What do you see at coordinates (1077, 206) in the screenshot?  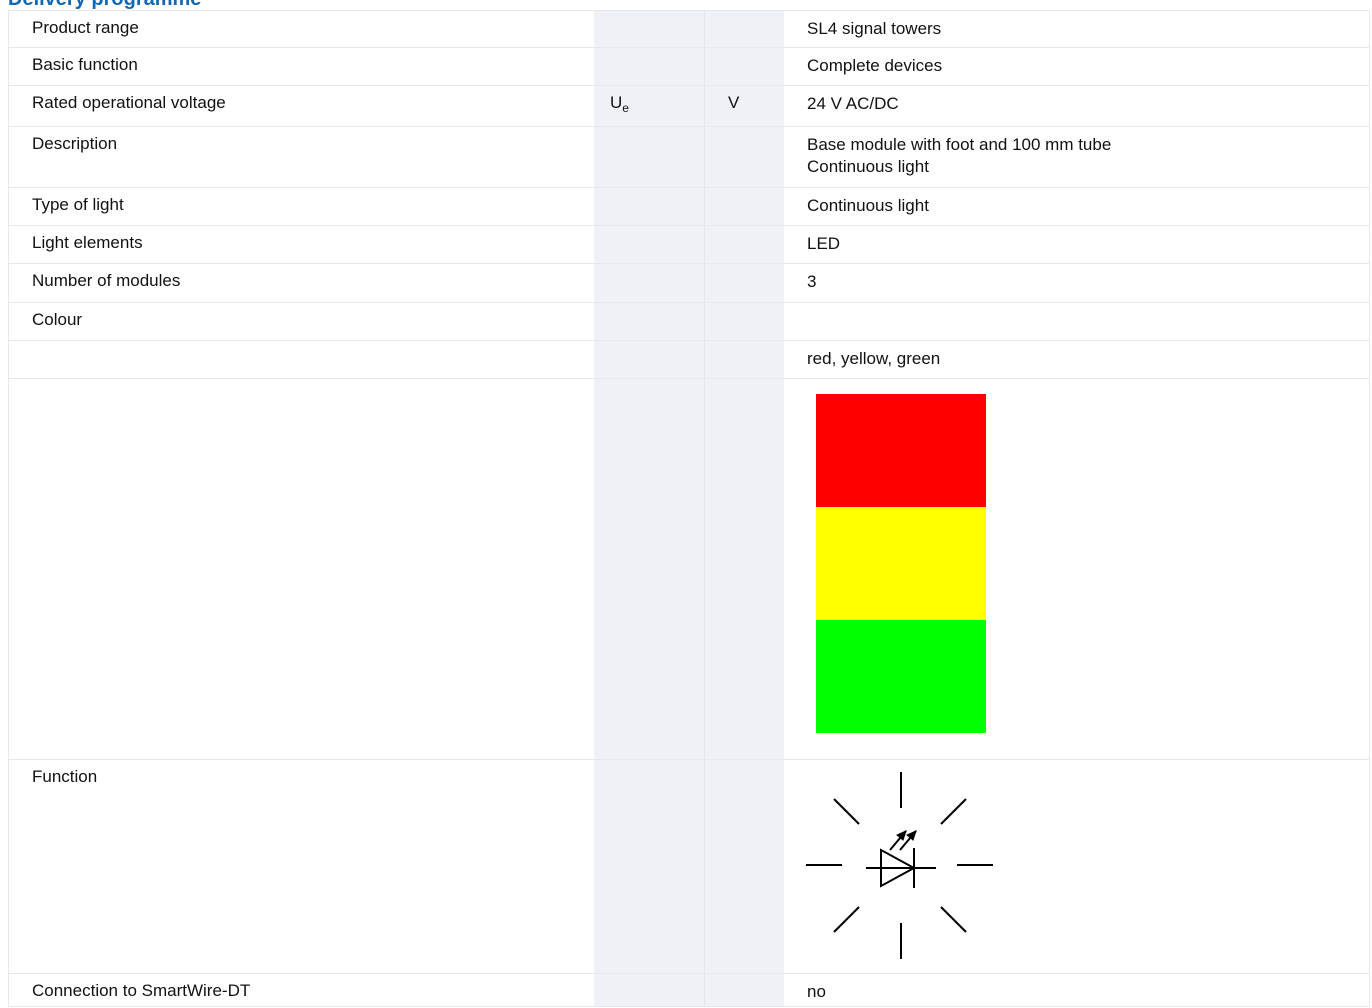 I see `row-value: Continuous light` at bounding box center [1077, 206].